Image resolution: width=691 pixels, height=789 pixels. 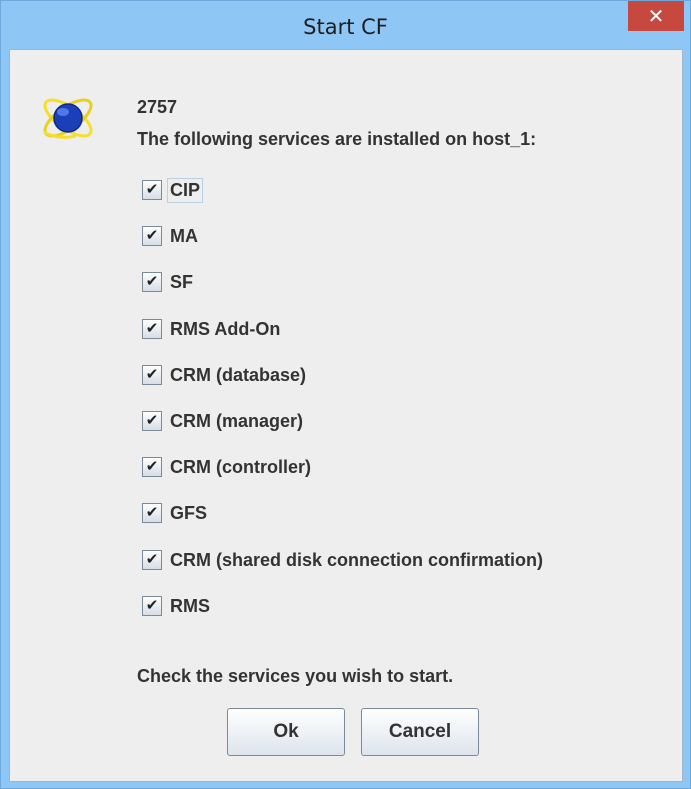 I want to click on close-button: ✕, so click(x=656, y=16).